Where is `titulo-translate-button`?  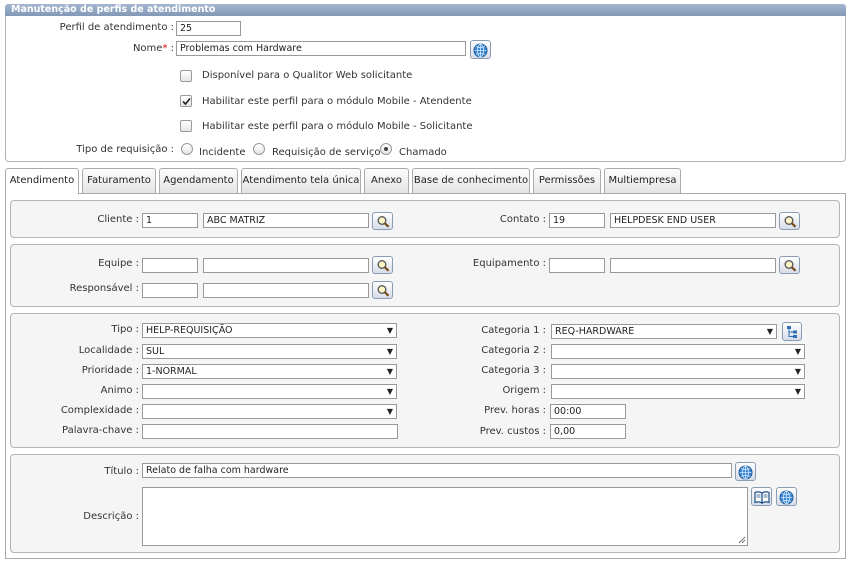
titulo-translate-button is located at coordinates (745, 471).